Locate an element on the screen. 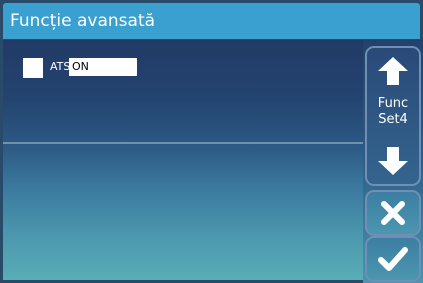 Image resolution: width=423 pixels, height=283 pixels. nav-group: Func Set4 is located at coordinates (393, 116).